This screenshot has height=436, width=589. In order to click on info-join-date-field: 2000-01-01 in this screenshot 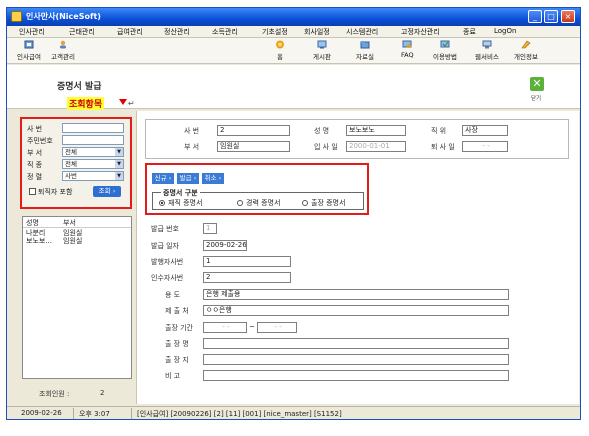, I will do `click(376, 146)`.